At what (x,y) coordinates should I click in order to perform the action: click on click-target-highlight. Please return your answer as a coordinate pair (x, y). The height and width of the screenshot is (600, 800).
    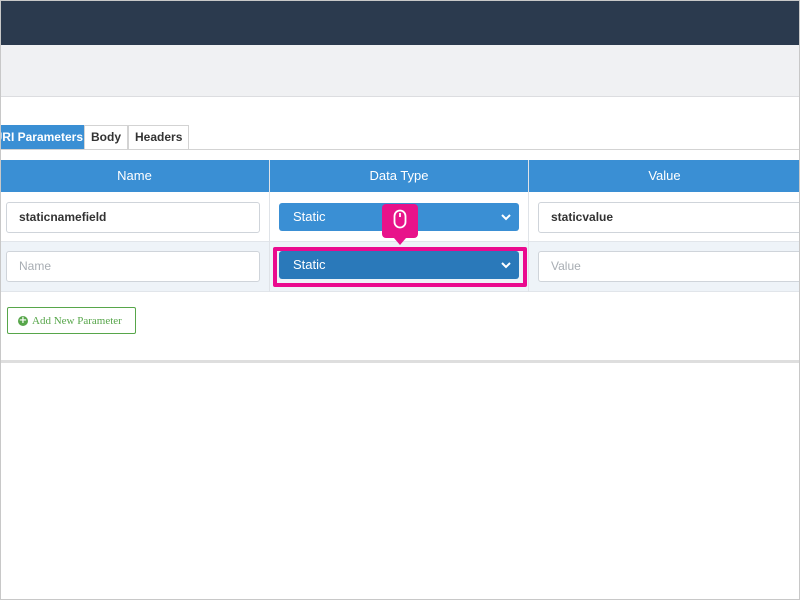
    Looking at the image, I should click on (400, 267).